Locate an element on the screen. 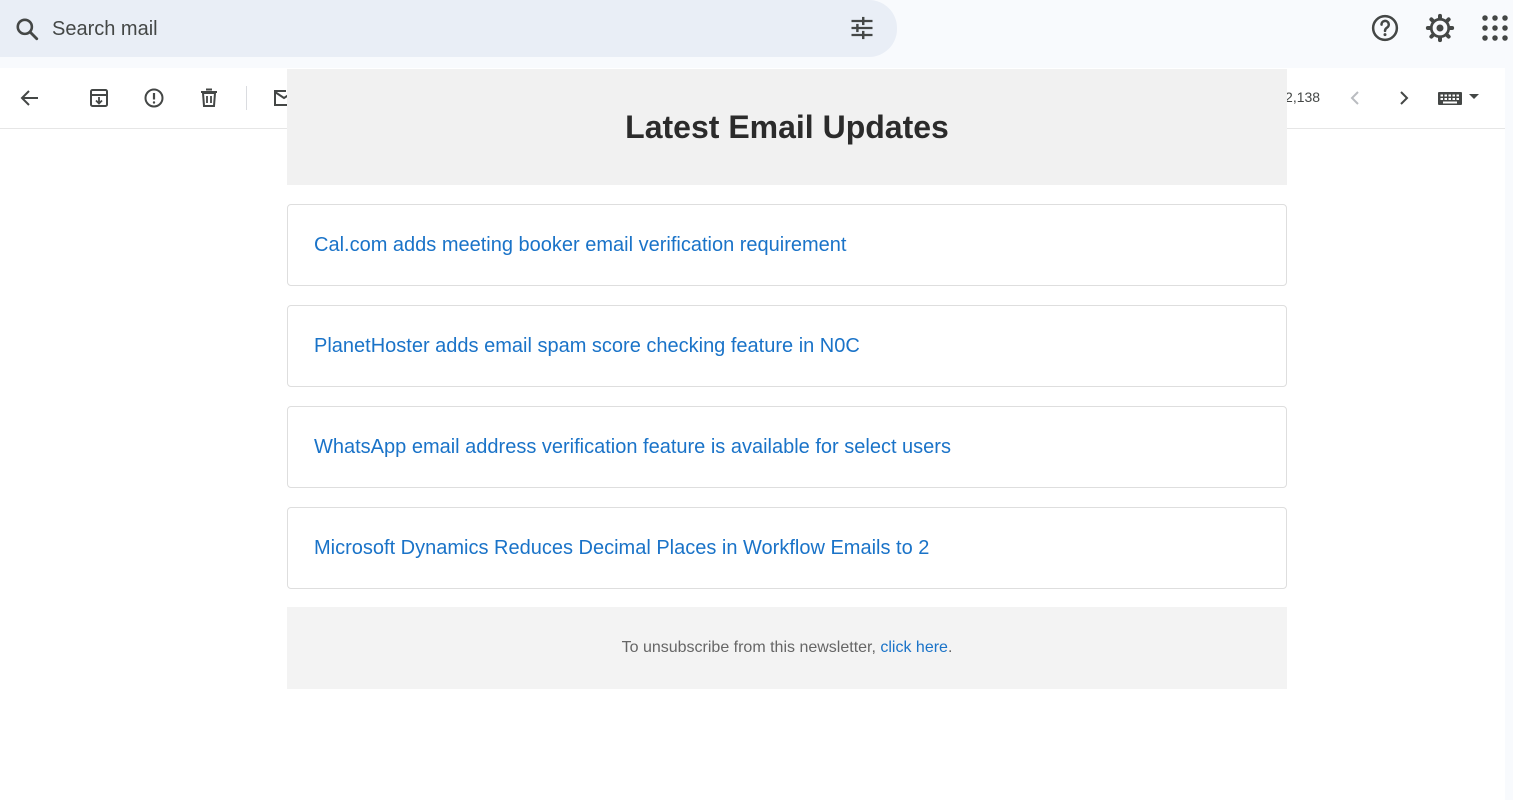 This screenshot has width=1513, height=800. settings-button is located at coordinates (1440, 30).